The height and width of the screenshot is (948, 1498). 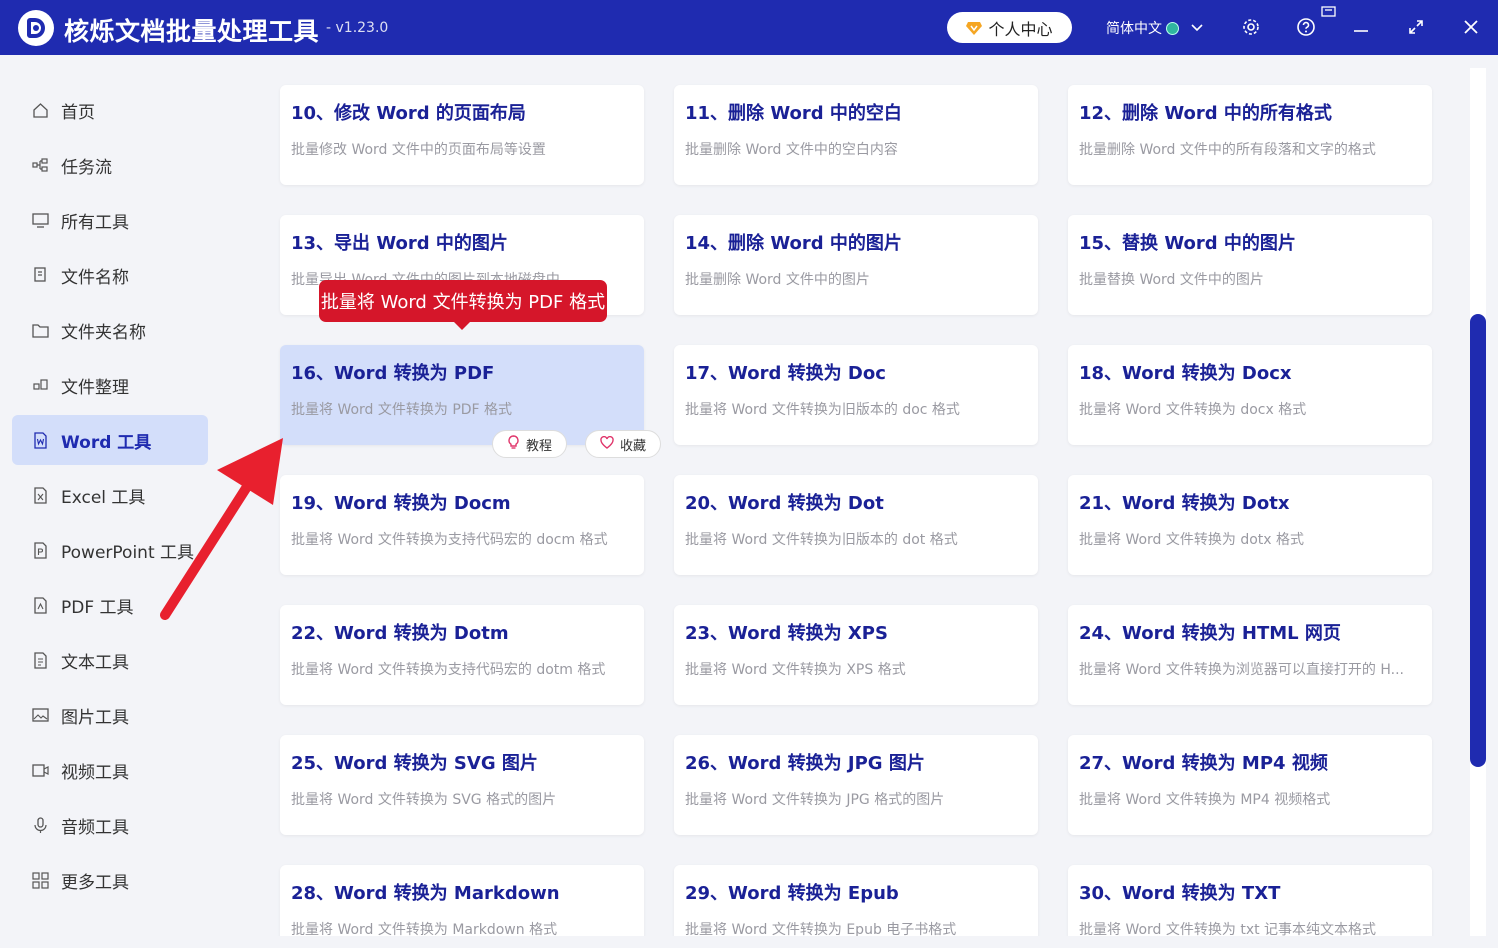 What do you see at coordinates (856, 525) in the screenshot?
I see `tool-card: 20、Word 转换为 Dot 批量将 Word 文件转换为旧版本的 dot 格式` at bounding box center [856, 525].